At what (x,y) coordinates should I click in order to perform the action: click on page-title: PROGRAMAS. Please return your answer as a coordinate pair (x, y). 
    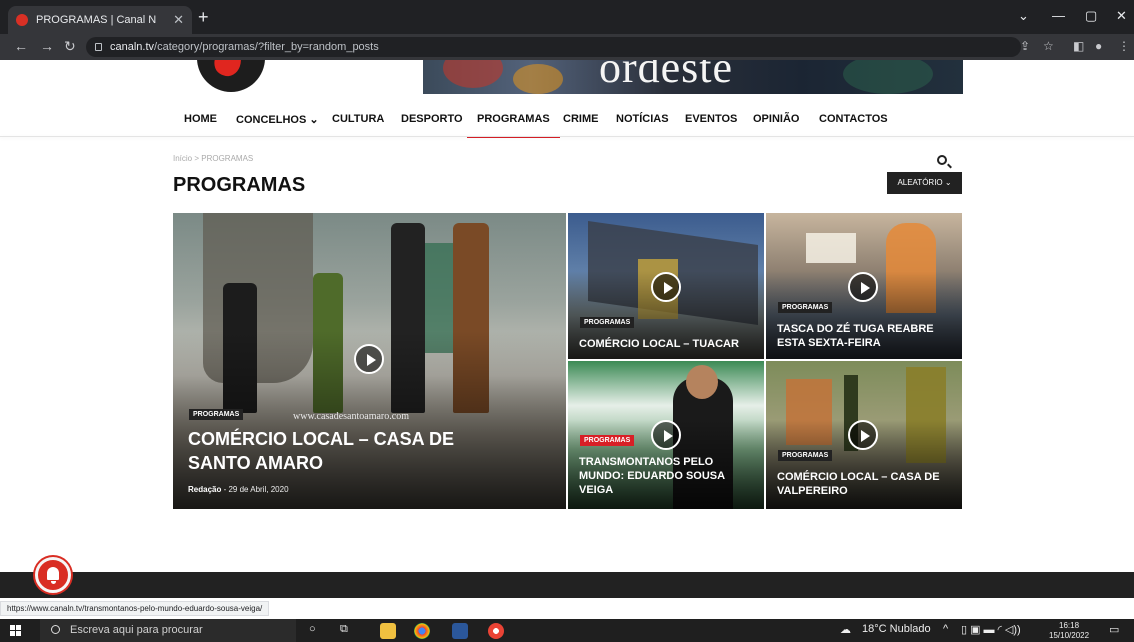
    Looking at the image, I should click on (239, 185).